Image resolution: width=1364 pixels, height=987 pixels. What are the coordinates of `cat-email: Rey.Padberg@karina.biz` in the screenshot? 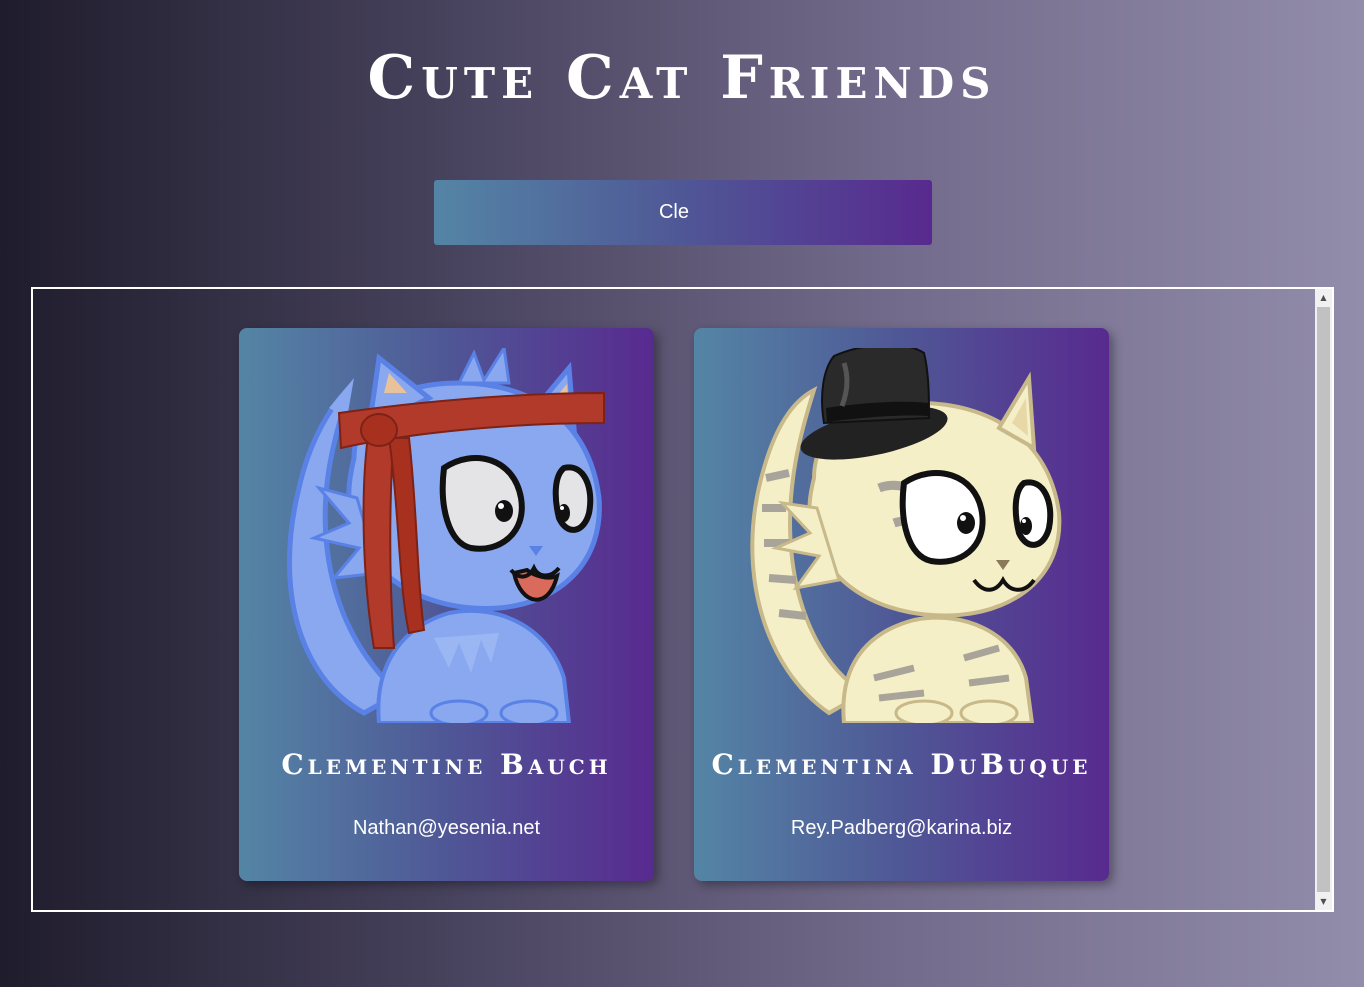 It's located at (901, 828).